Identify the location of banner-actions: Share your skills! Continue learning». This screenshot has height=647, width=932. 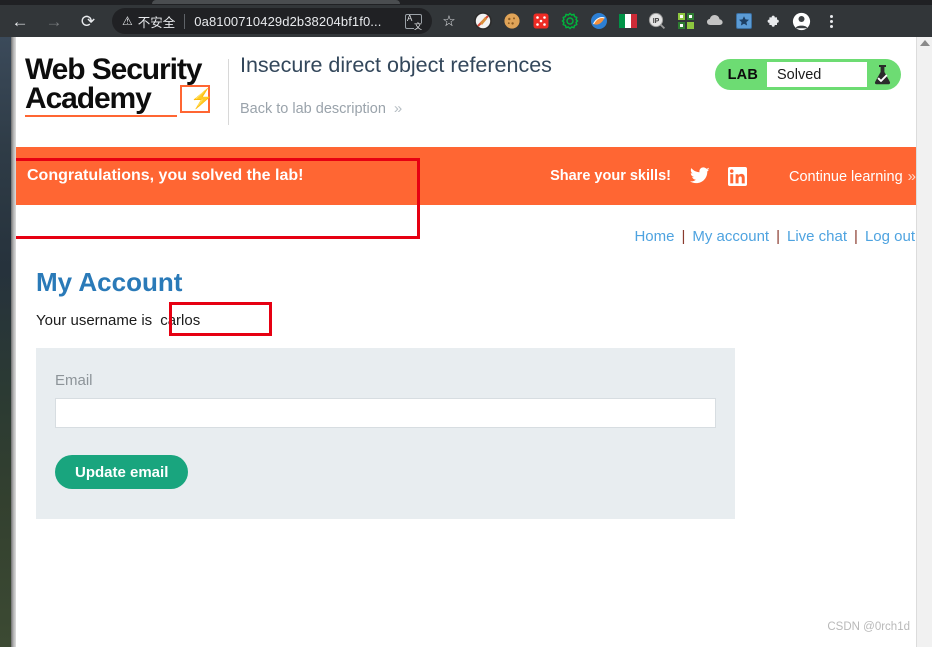
(741, 176).